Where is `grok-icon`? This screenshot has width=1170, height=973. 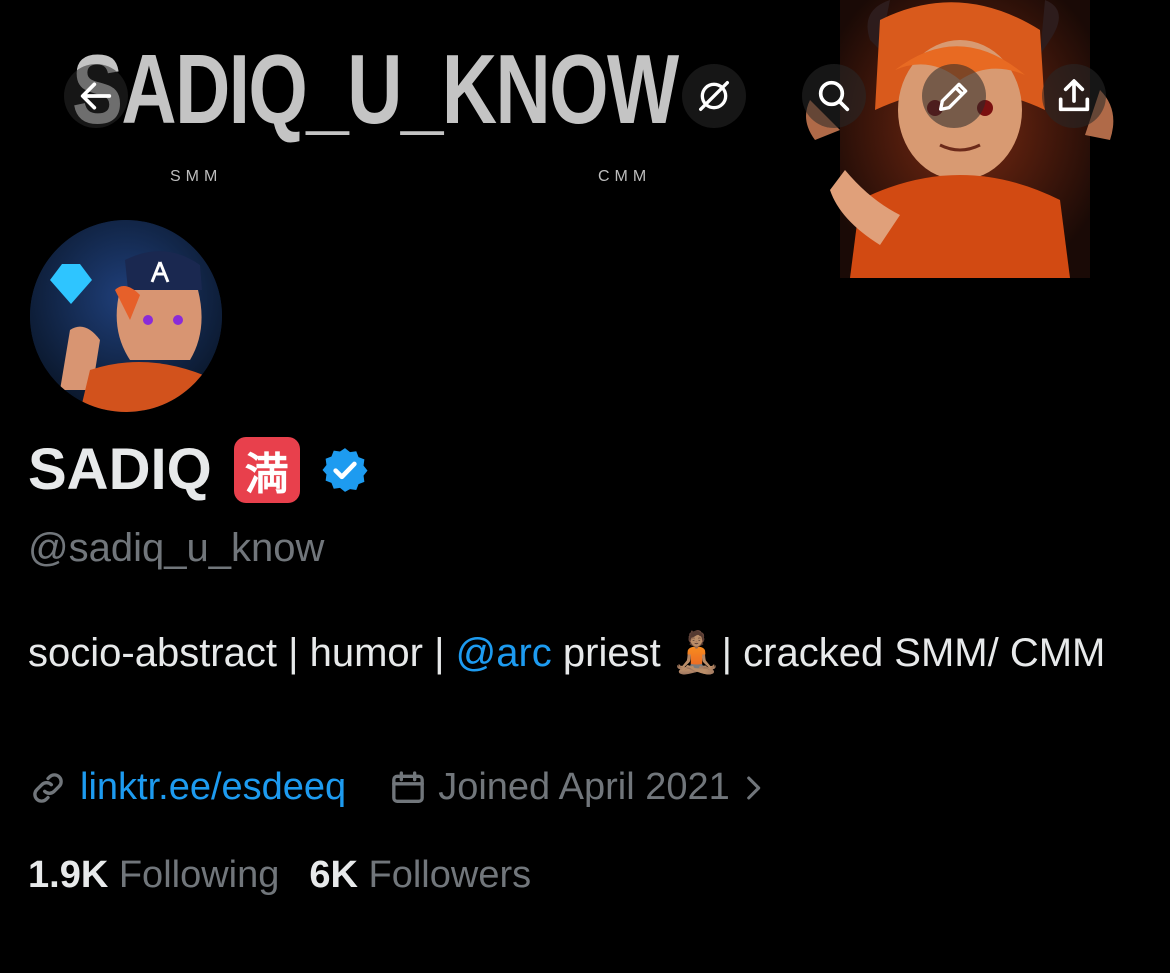
grok-icon is located at coordinates (714, 96).